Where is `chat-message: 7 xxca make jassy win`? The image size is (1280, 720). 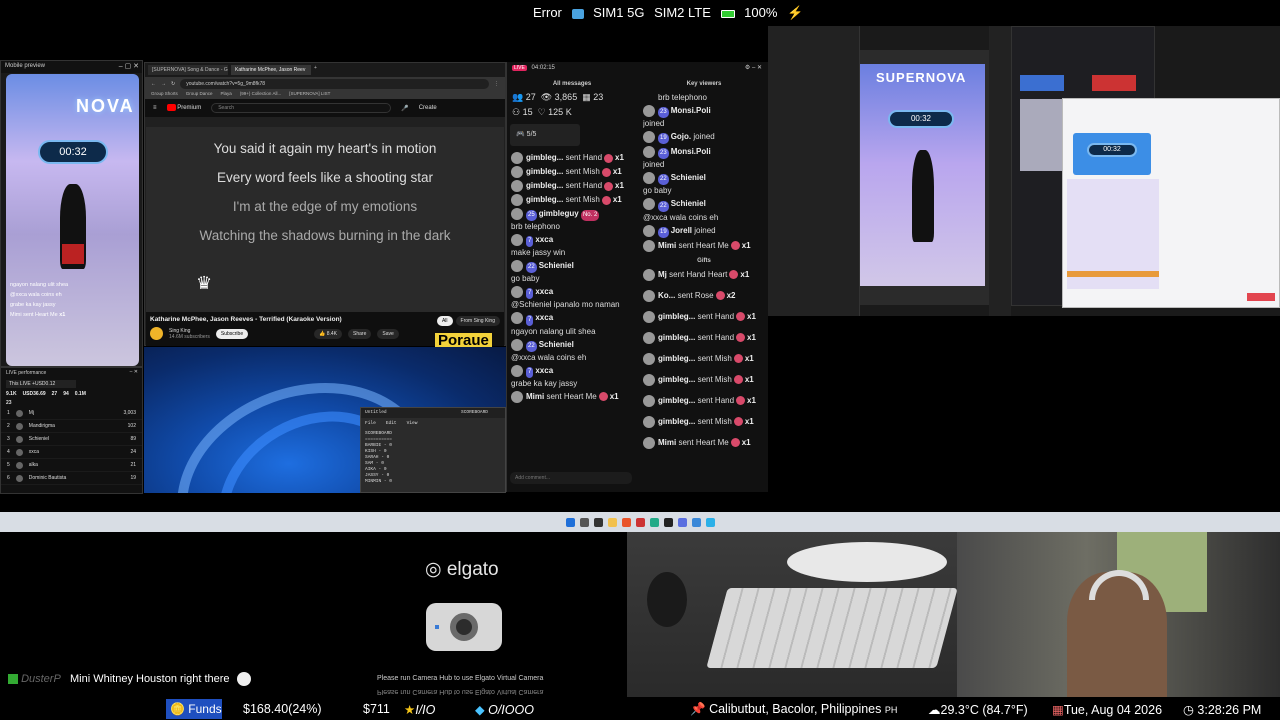 chat-message: 7 xxca make jassy win is located at coordinates (572, 246).